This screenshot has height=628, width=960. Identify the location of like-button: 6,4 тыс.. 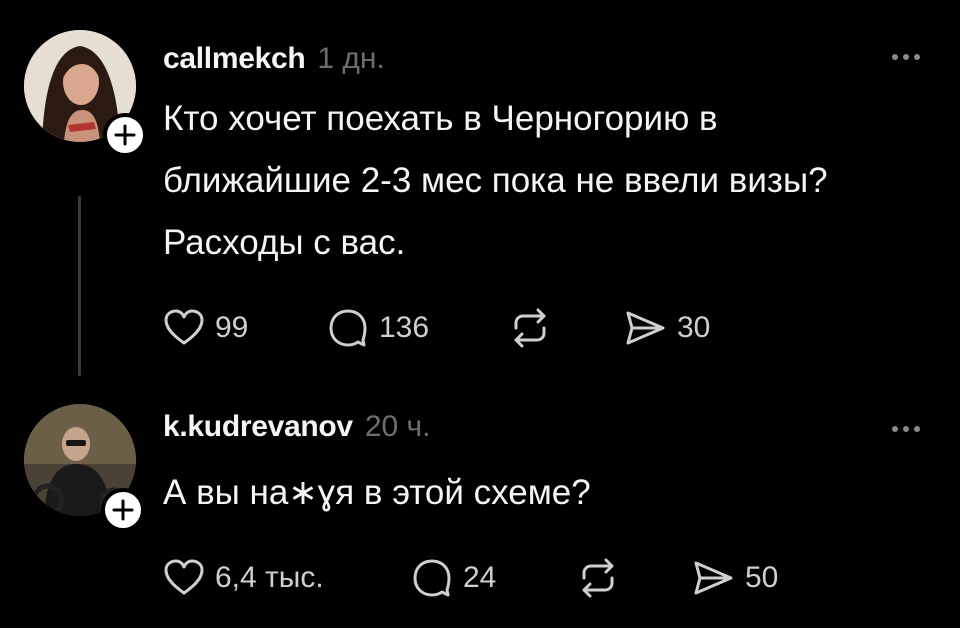
(243, 578).